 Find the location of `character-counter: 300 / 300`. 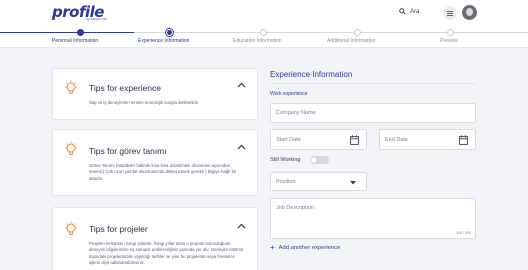

character-counter: 300 / 300 is located at coordinates (463, 233).